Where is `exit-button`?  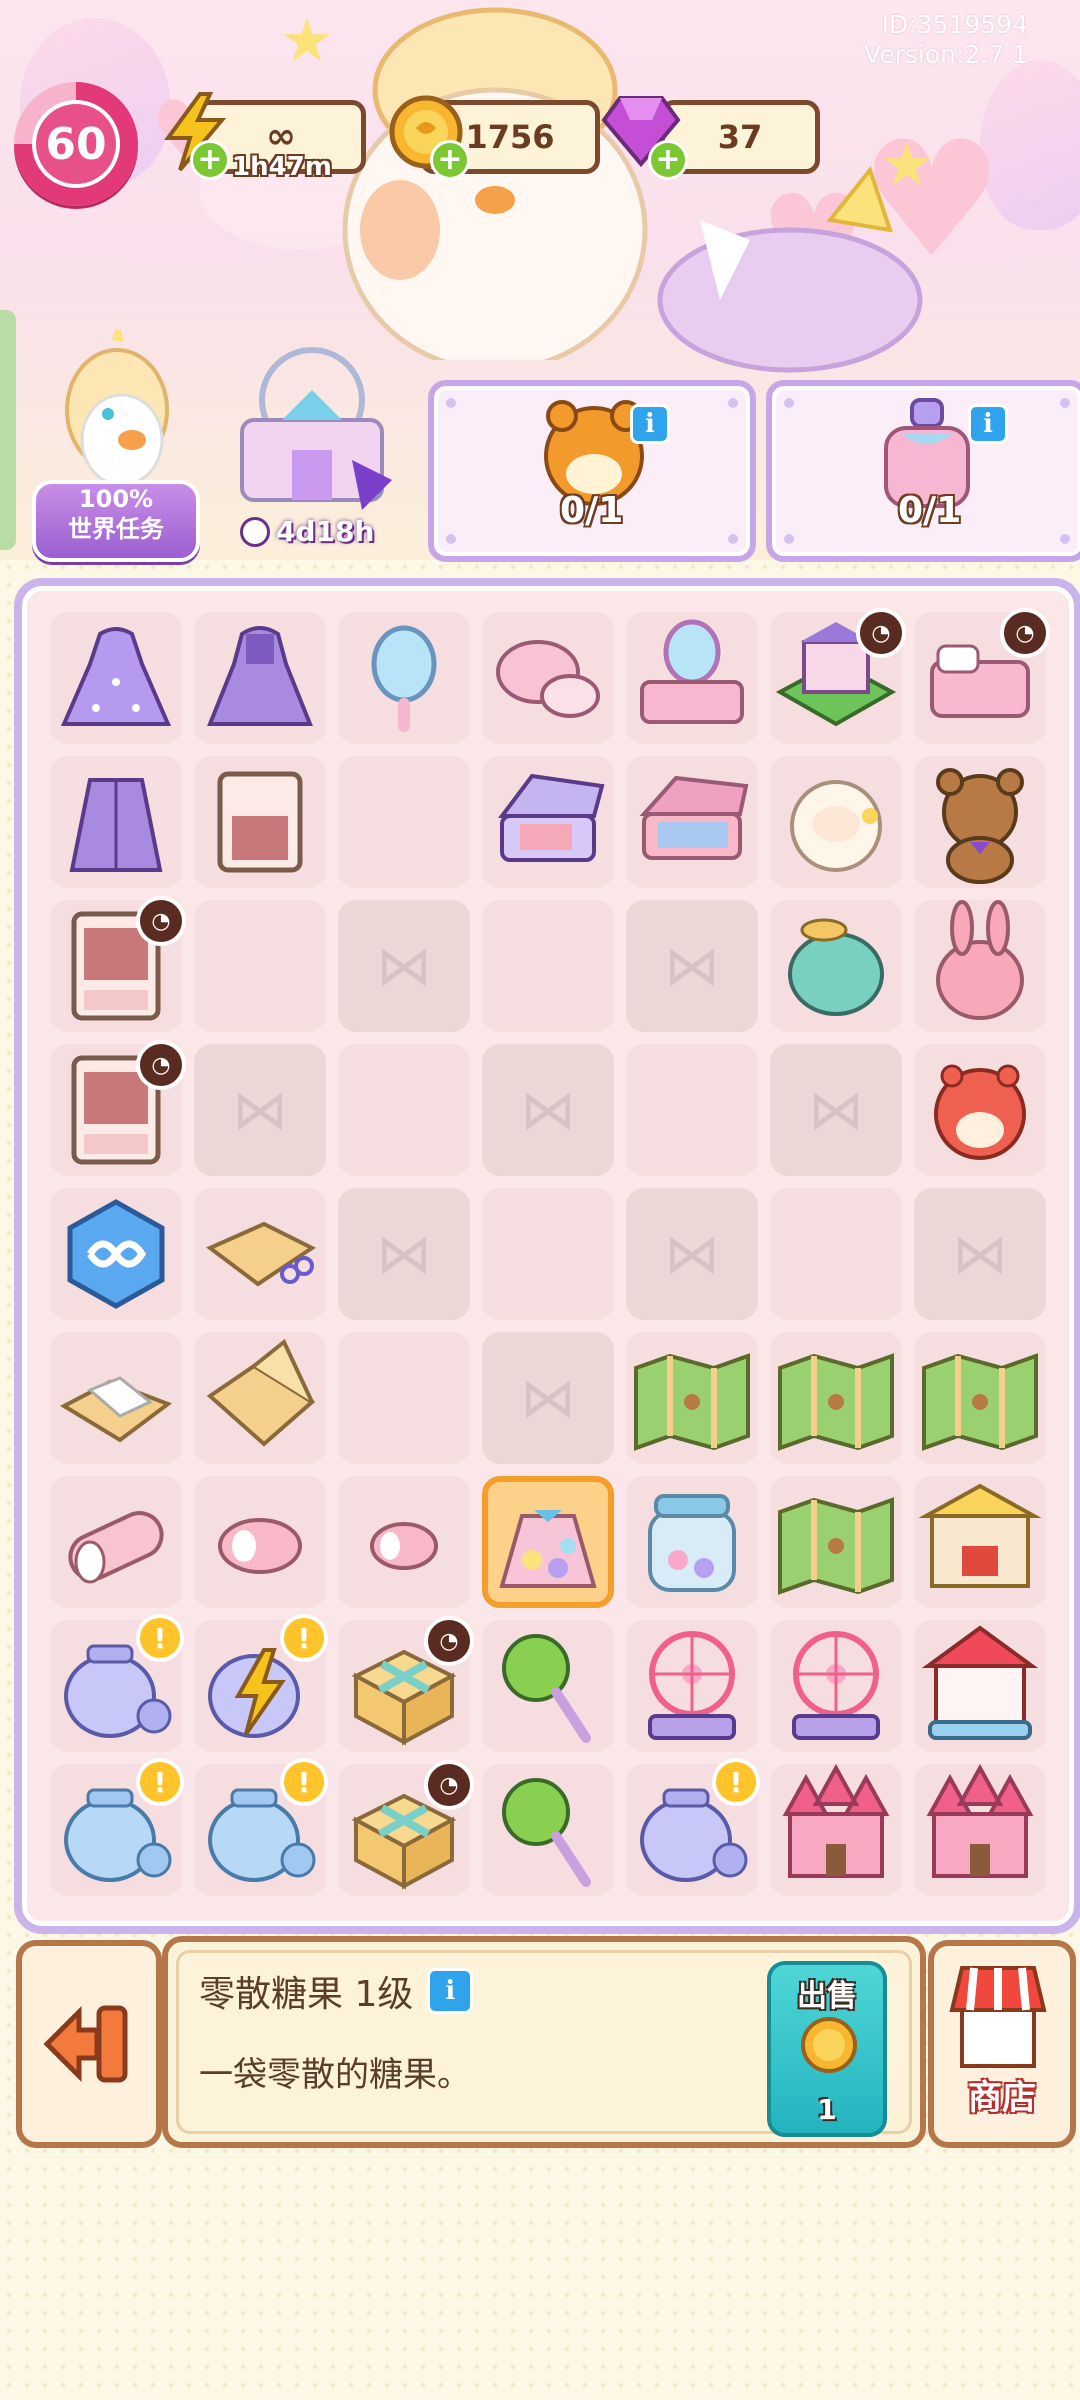 exit-button is located at coordinates (89, 2044).